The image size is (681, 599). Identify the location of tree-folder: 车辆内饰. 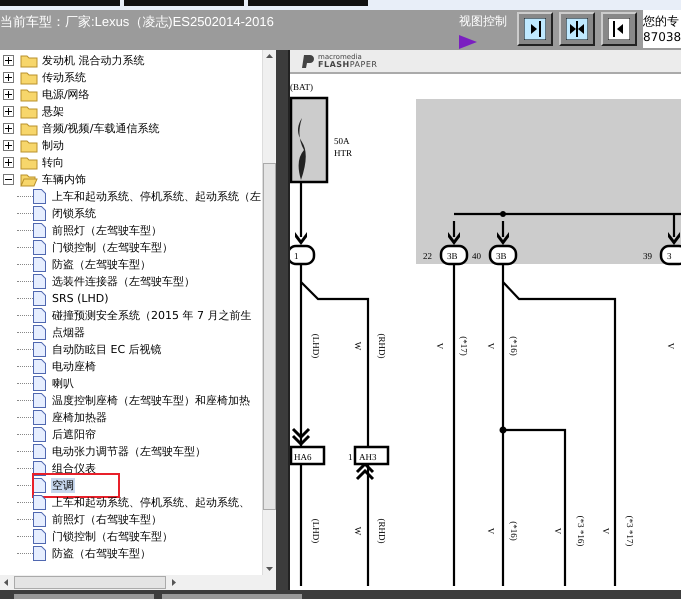
(64, 179).